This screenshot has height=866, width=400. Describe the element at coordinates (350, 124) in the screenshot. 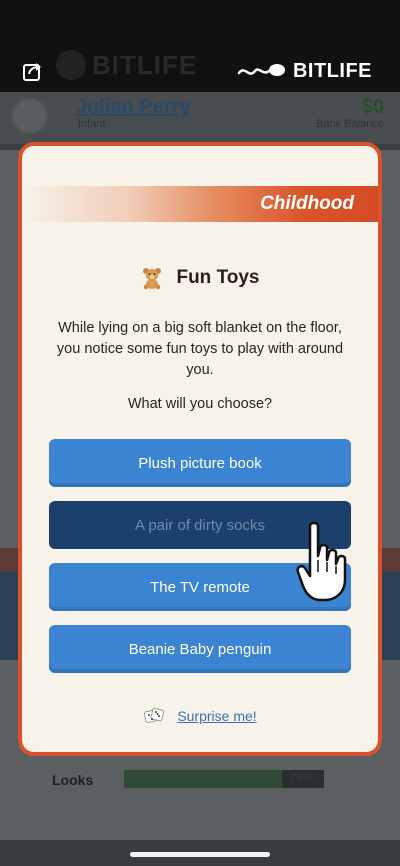

I see `bank-balance-label: Bank Balance` at that location.